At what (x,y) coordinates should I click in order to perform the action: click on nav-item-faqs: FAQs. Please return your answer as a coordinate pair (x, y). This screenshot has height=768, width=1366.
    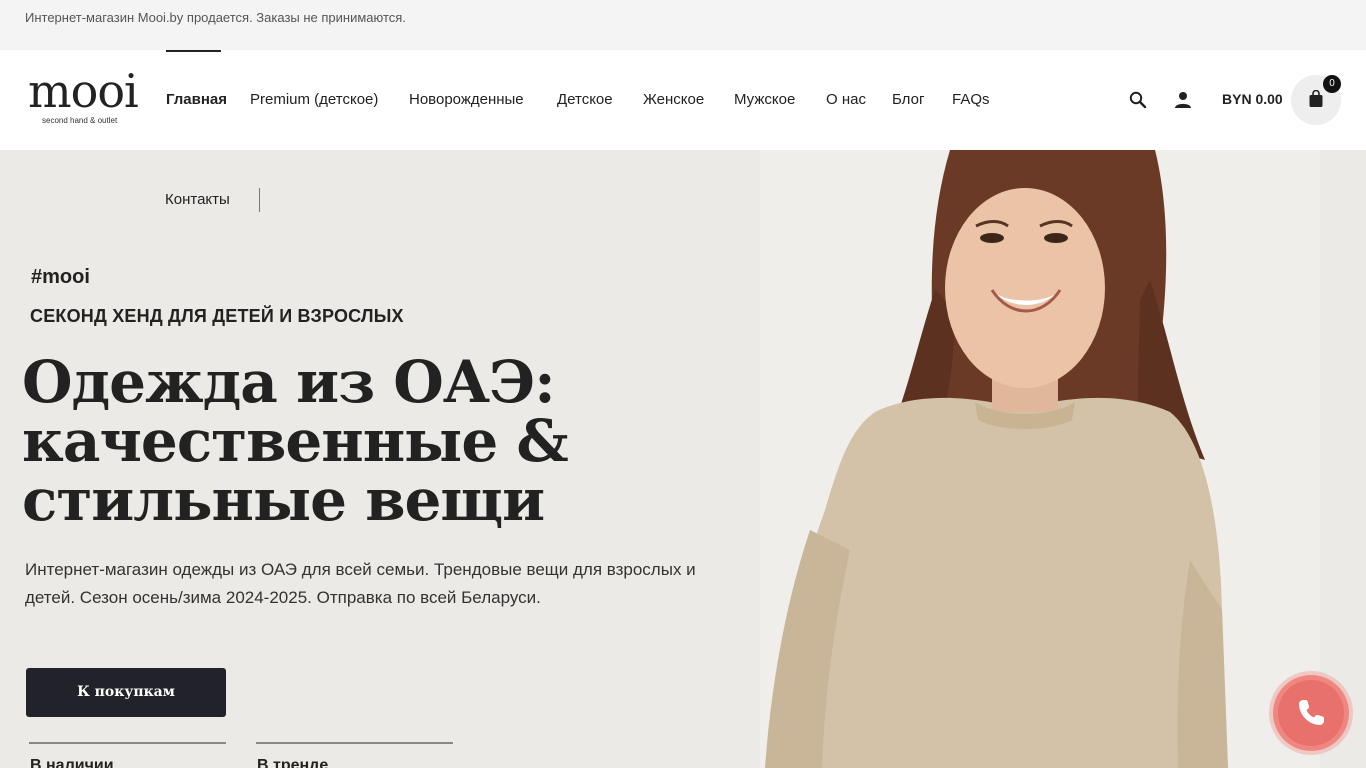
    Looking at the image, I should click on (971, 99).